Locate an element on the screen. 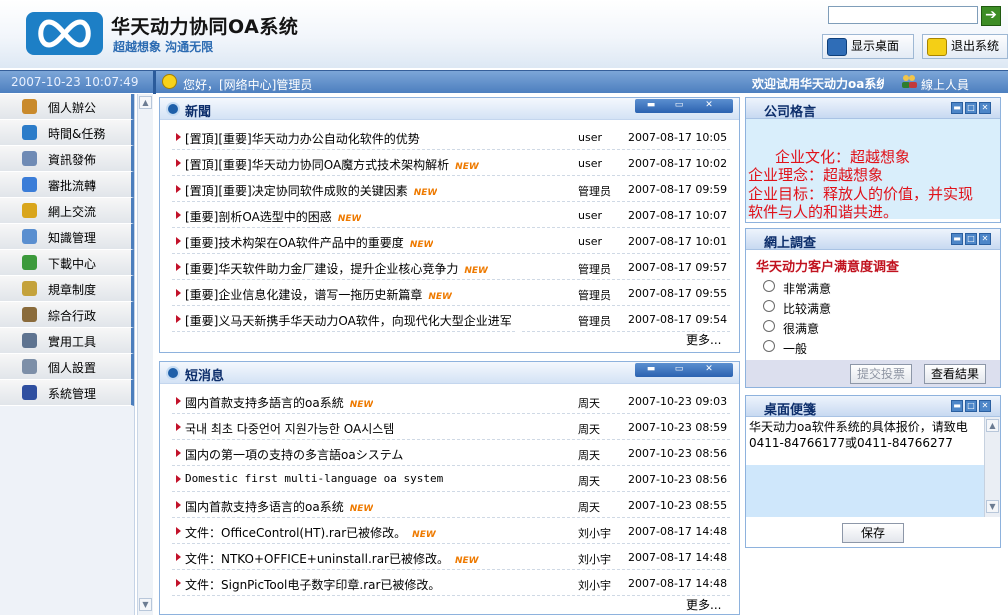 The image size is (1008, 615). item-title-link: [置頂][重要]华天动力办公自动化软件的优势 is located at coordinates (302, 138).